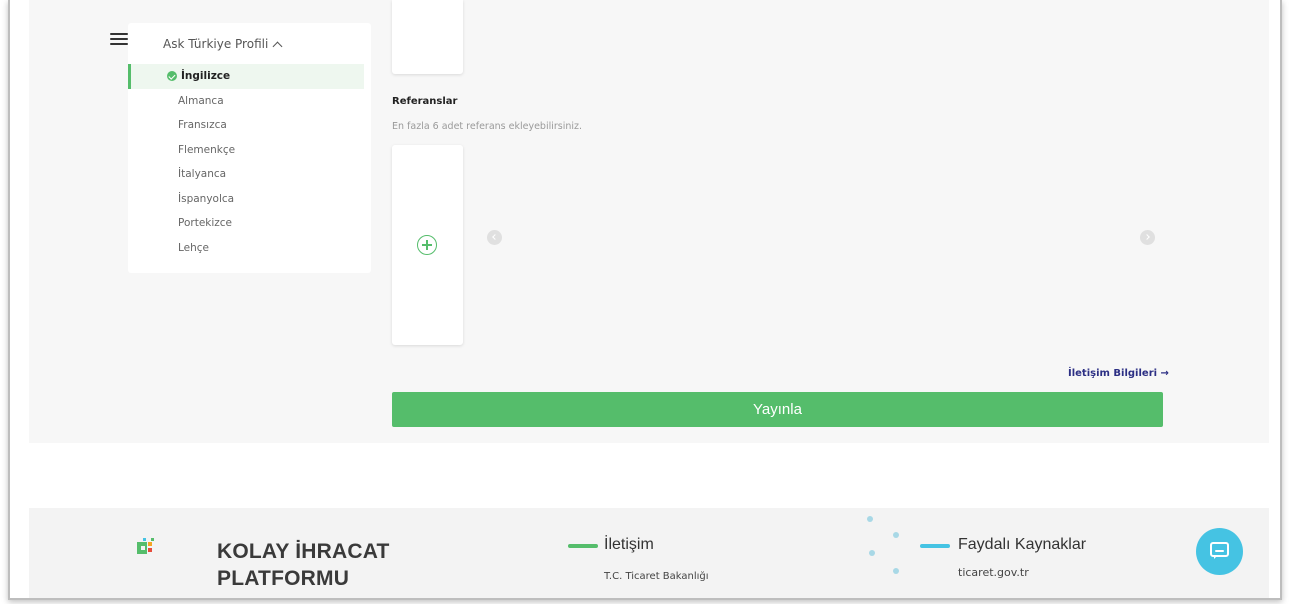 The height and width of the screenshot is (604, 1289). Describe the element at coordinates (172, 76) in the screenshot. I see `check-circle-icon` at that location.